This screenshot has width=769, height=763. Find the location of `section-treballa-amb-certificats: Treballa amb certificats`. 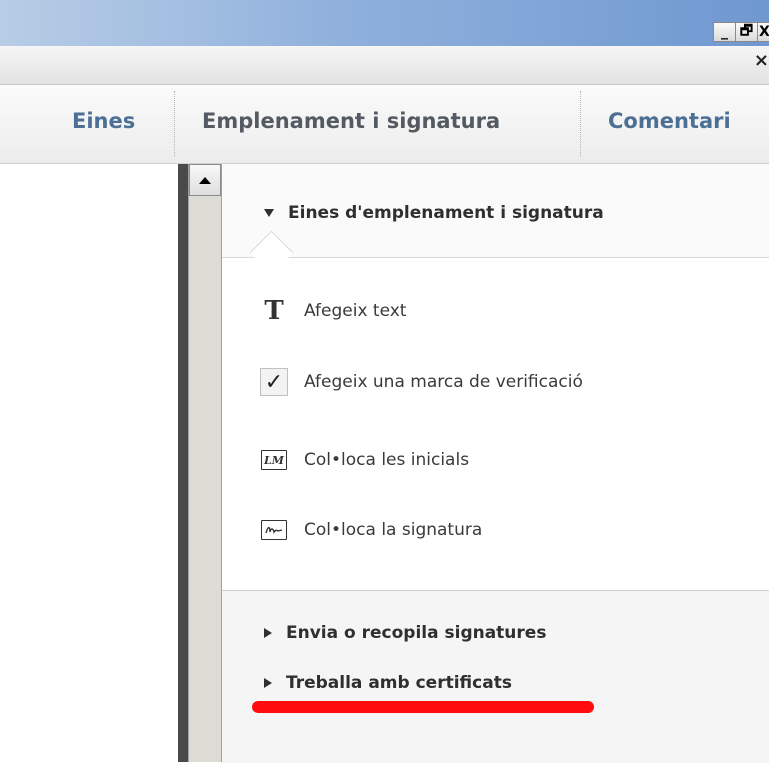

section-treballa-amb-certificats: Treballa amb certificats is located at coordinates (388, 683).